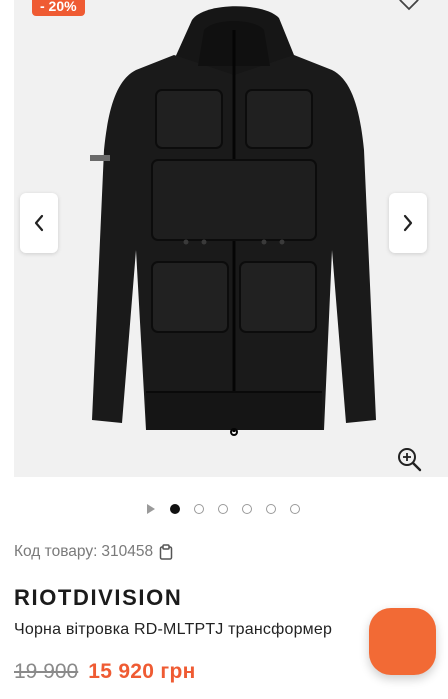 The image size is (448, 699). Describe the element at coordinates (142, 671) in the screenshot. I see `current-price: 15 920 грн` at that location.